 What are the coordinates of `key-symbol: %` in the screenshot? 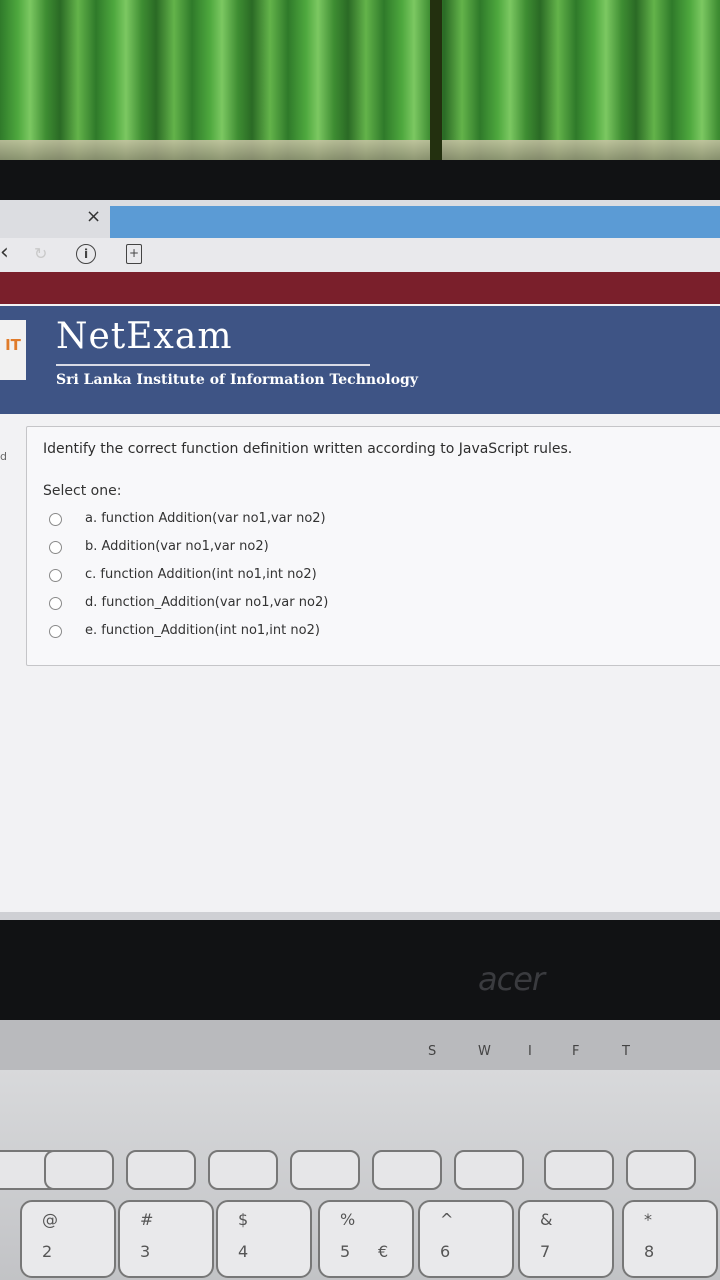 It's located at (348, 1219).